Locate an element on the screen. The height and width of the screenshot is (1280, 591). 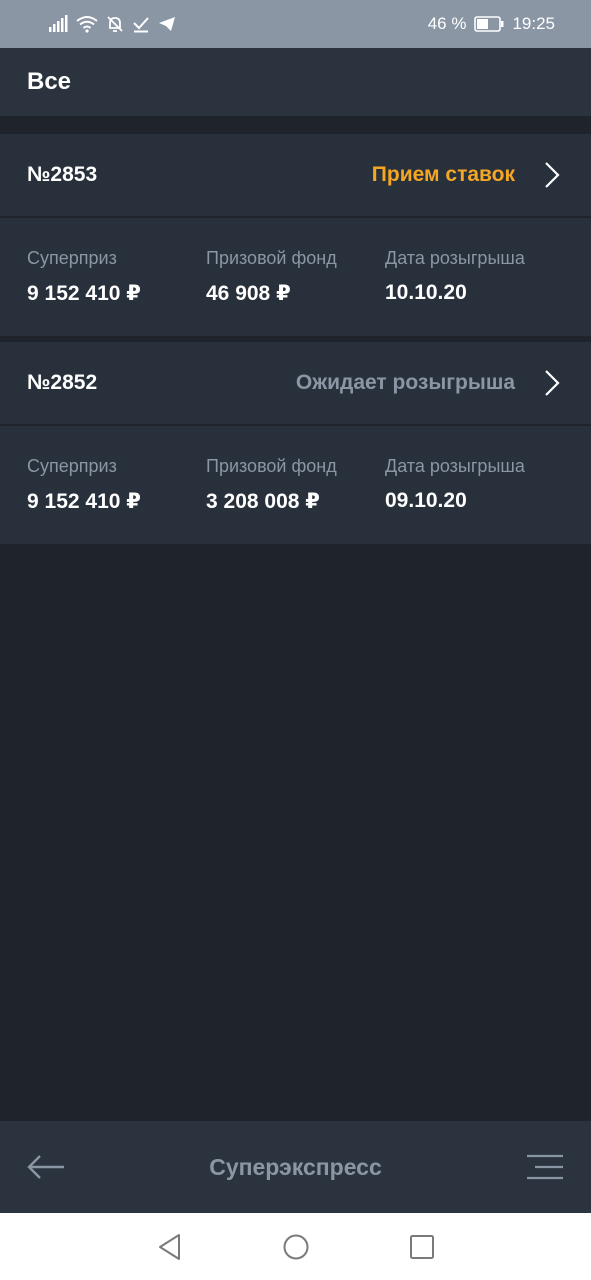
status-icons is located at coordinates (112, 24).